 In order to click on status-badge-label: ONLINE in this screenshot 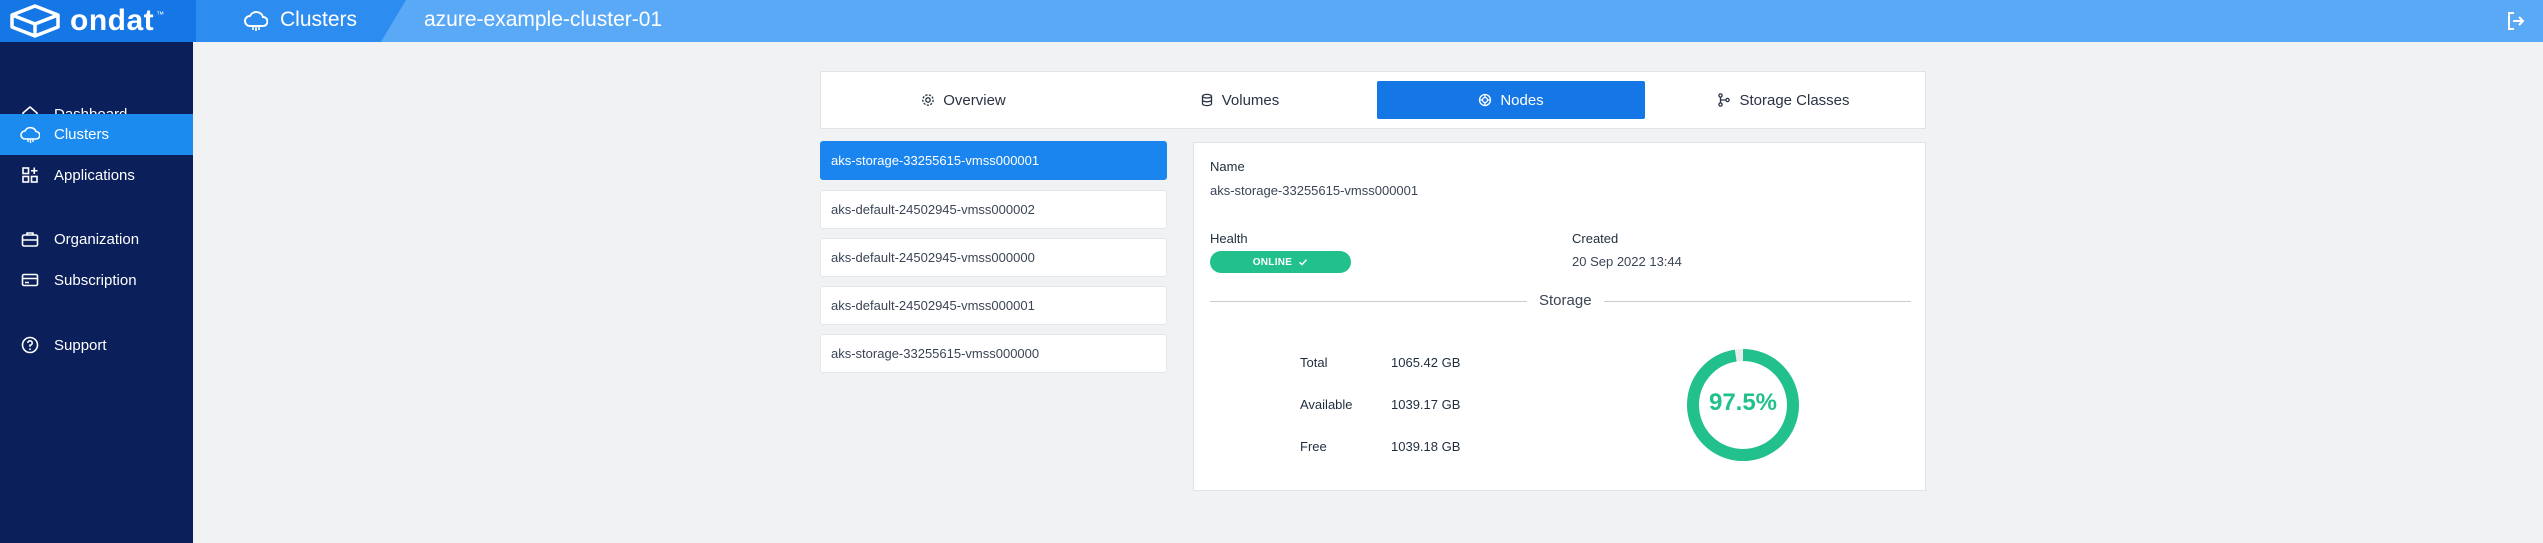, I will do `click(1272, 262)`.